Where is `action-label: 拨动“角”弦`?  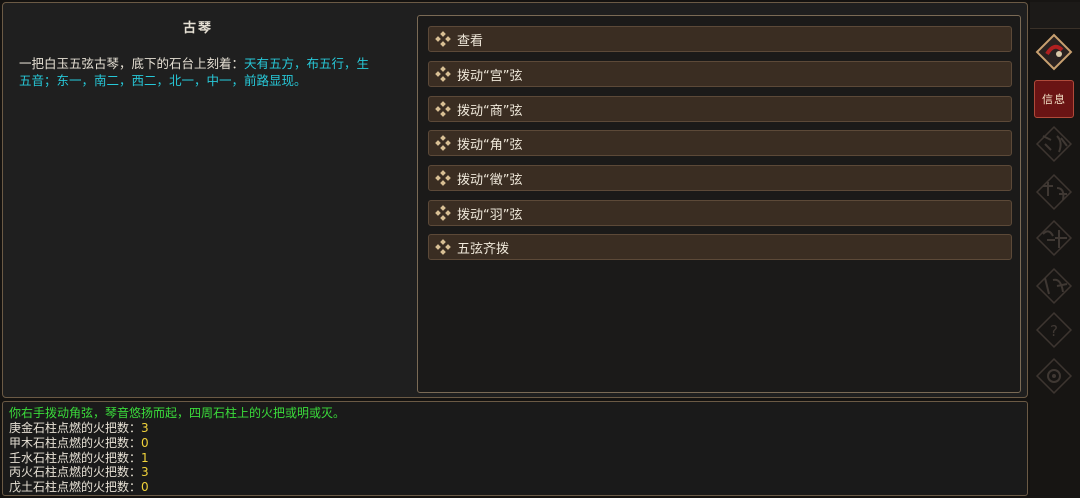 action-label: 拨动“角”弦 is located at coordinates (490, 145).